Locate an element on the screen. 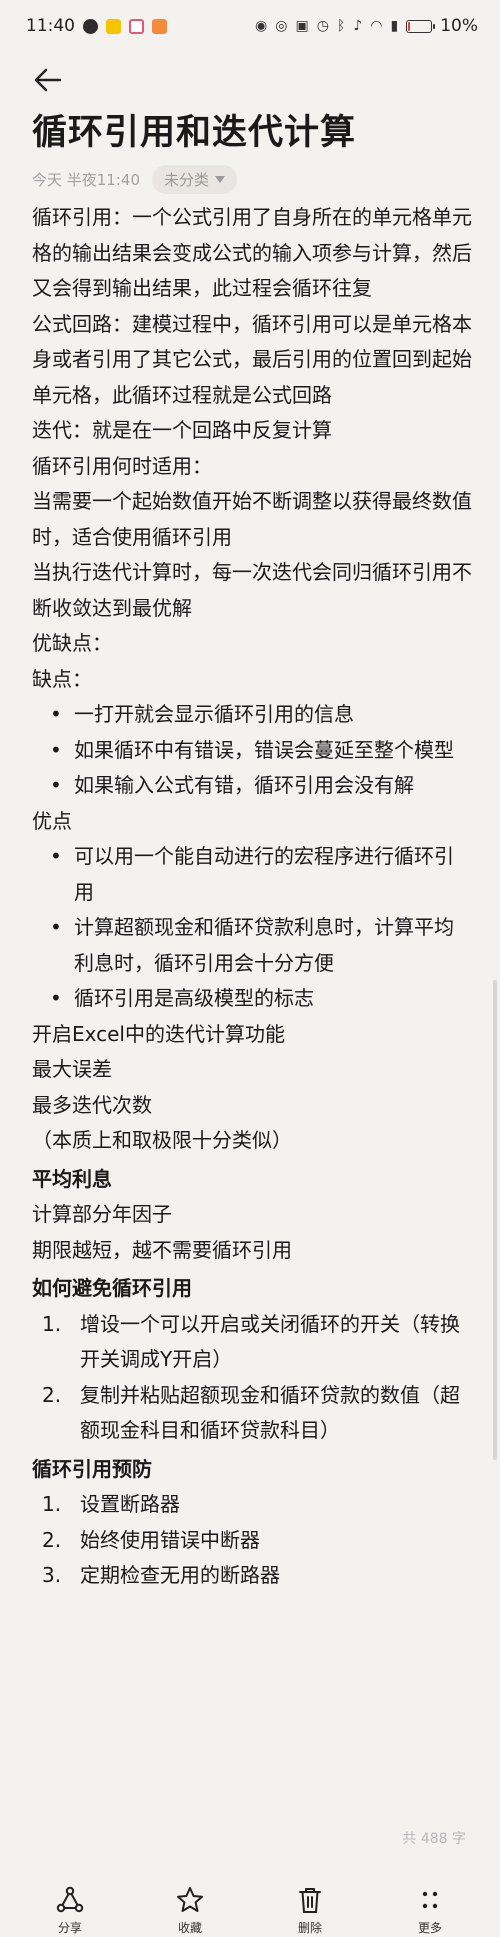 This screenshot has width=500, height=1937. battery-icon is located at coordinates (421, 26).